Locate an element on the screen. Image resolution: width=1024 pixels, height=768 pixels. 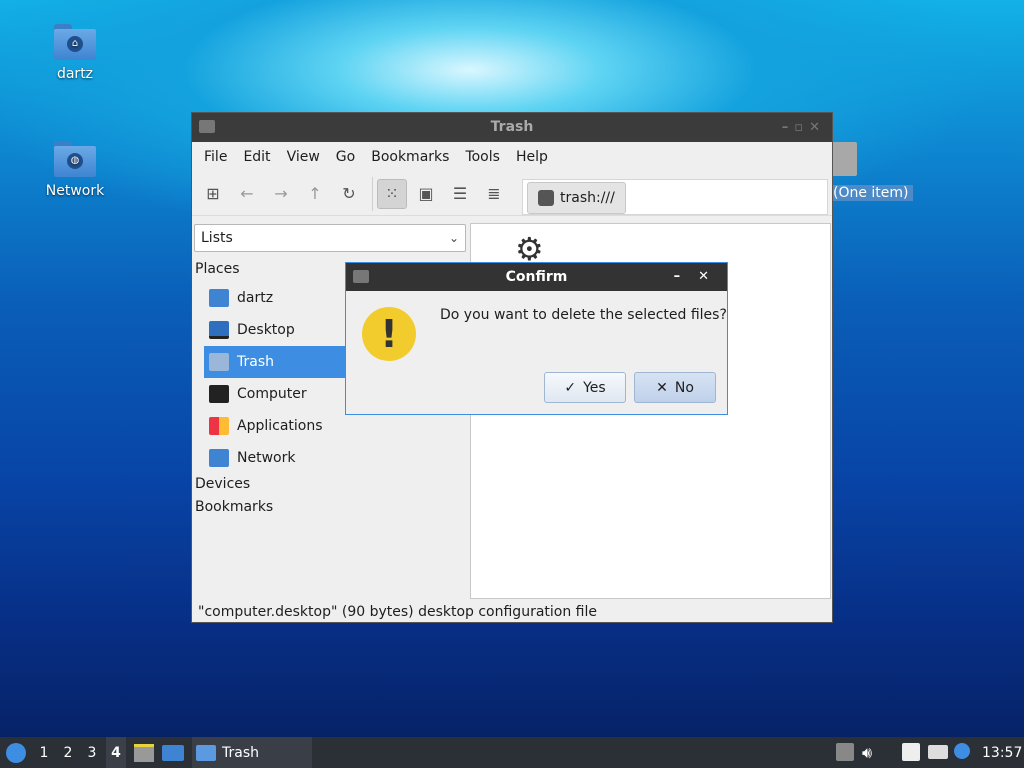
clipboard-icon is located at coordinates (845, 752).